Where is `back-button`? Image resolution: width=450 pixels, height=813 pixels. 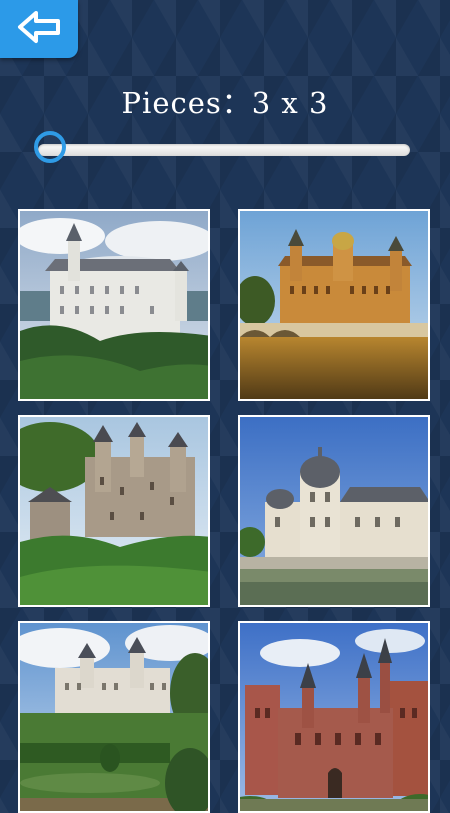
back-button is located at coordinates (39, 29).